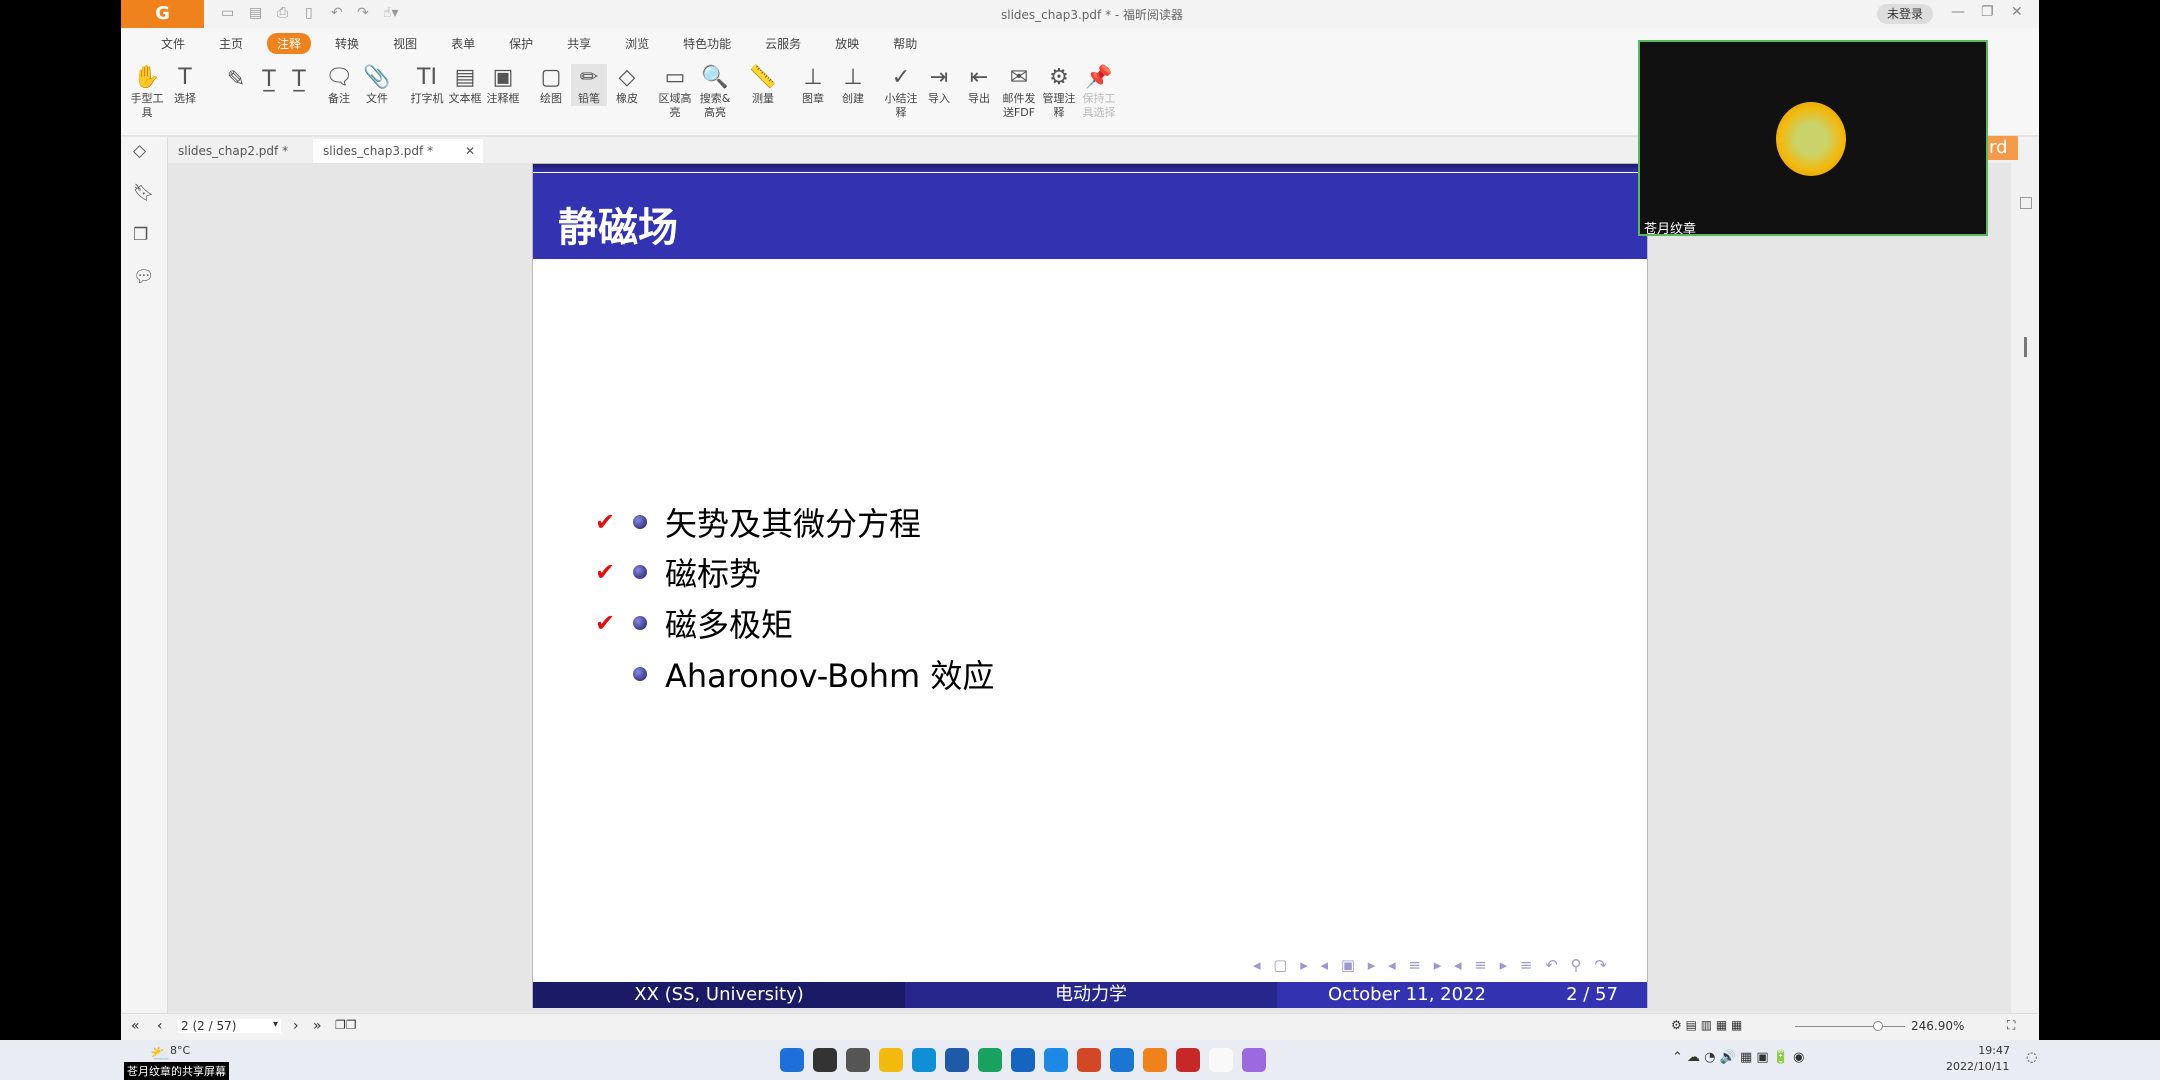 This screenshot has width=2160, height=1080. What do you see at coordinates (185, 85) in the screenshot?
I see `tool-选择: T 选择` at bounding box center [185, 85].